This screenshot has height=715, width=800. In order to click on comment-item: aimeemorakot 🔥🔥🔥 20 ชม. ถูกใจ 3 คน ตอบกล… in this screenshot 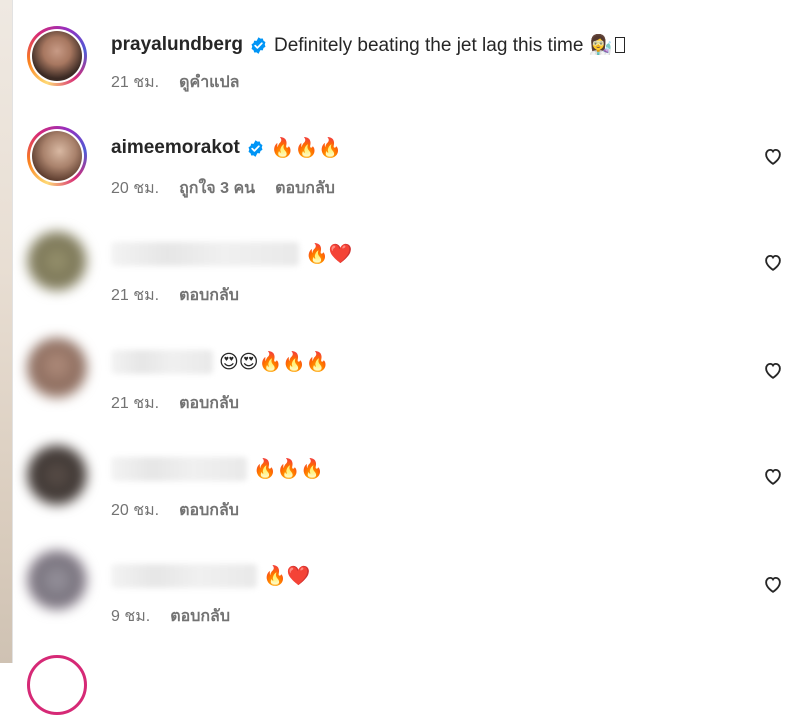, I will do `click(400, 172)`.